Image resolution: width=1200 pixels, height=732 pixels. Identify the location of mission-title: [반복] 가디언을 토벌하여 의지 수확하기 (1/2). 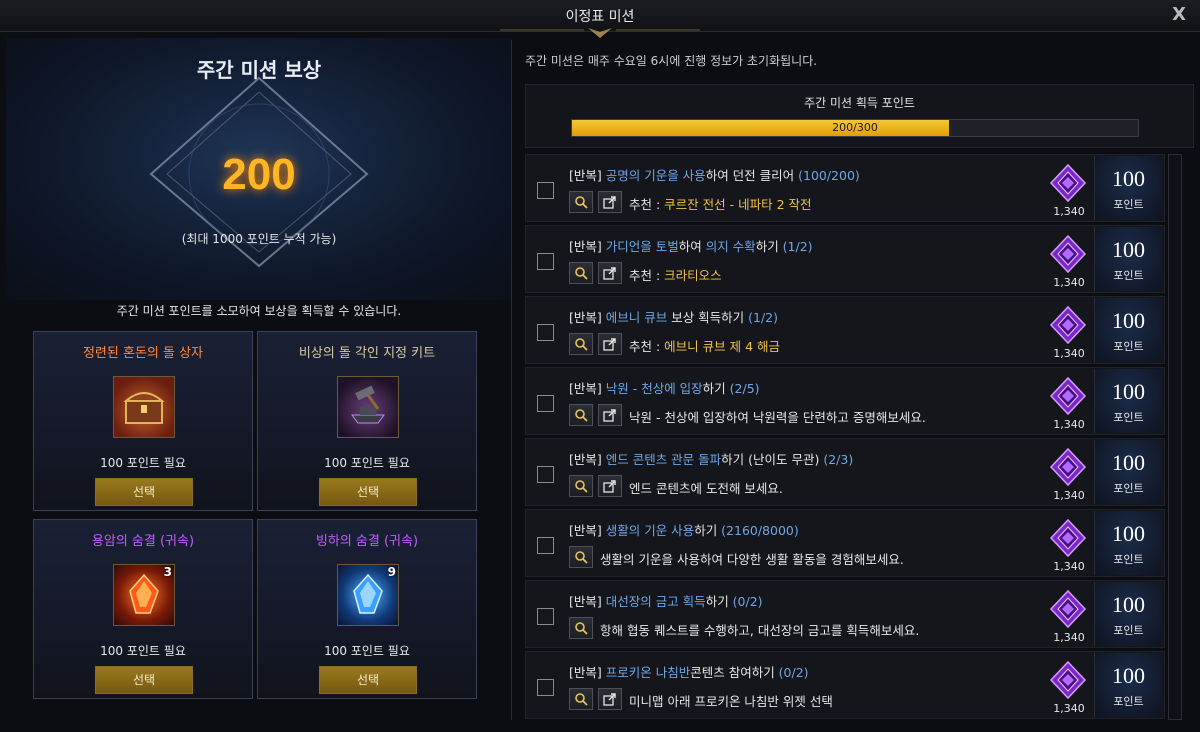
(691, 245).